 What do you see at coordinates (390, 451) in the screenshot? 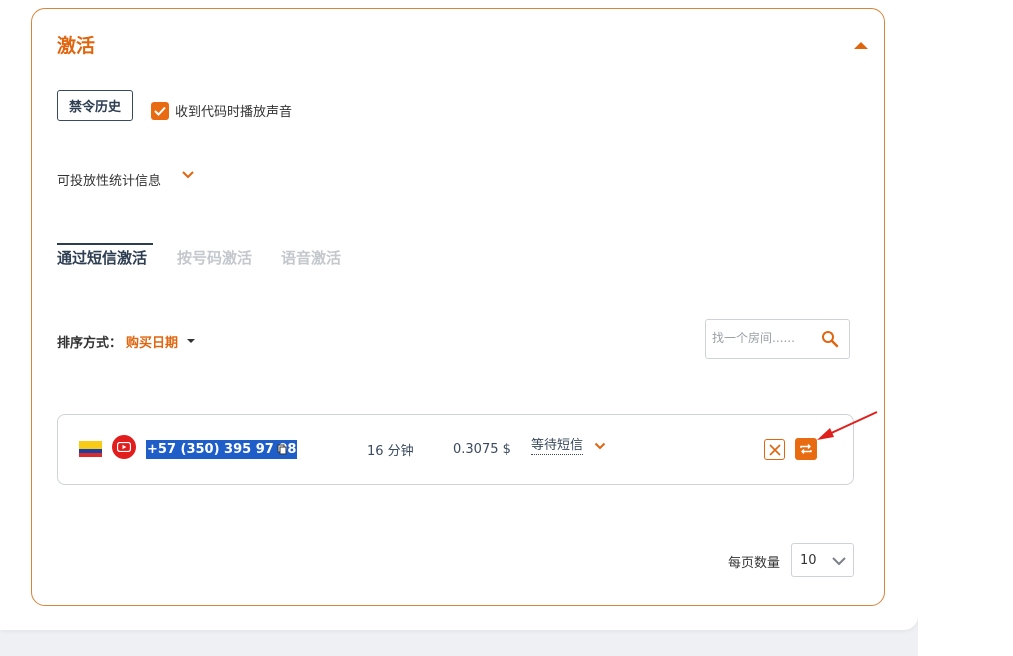
I see `remaining-time: 16 分钟` at bounding box center [390, 451].